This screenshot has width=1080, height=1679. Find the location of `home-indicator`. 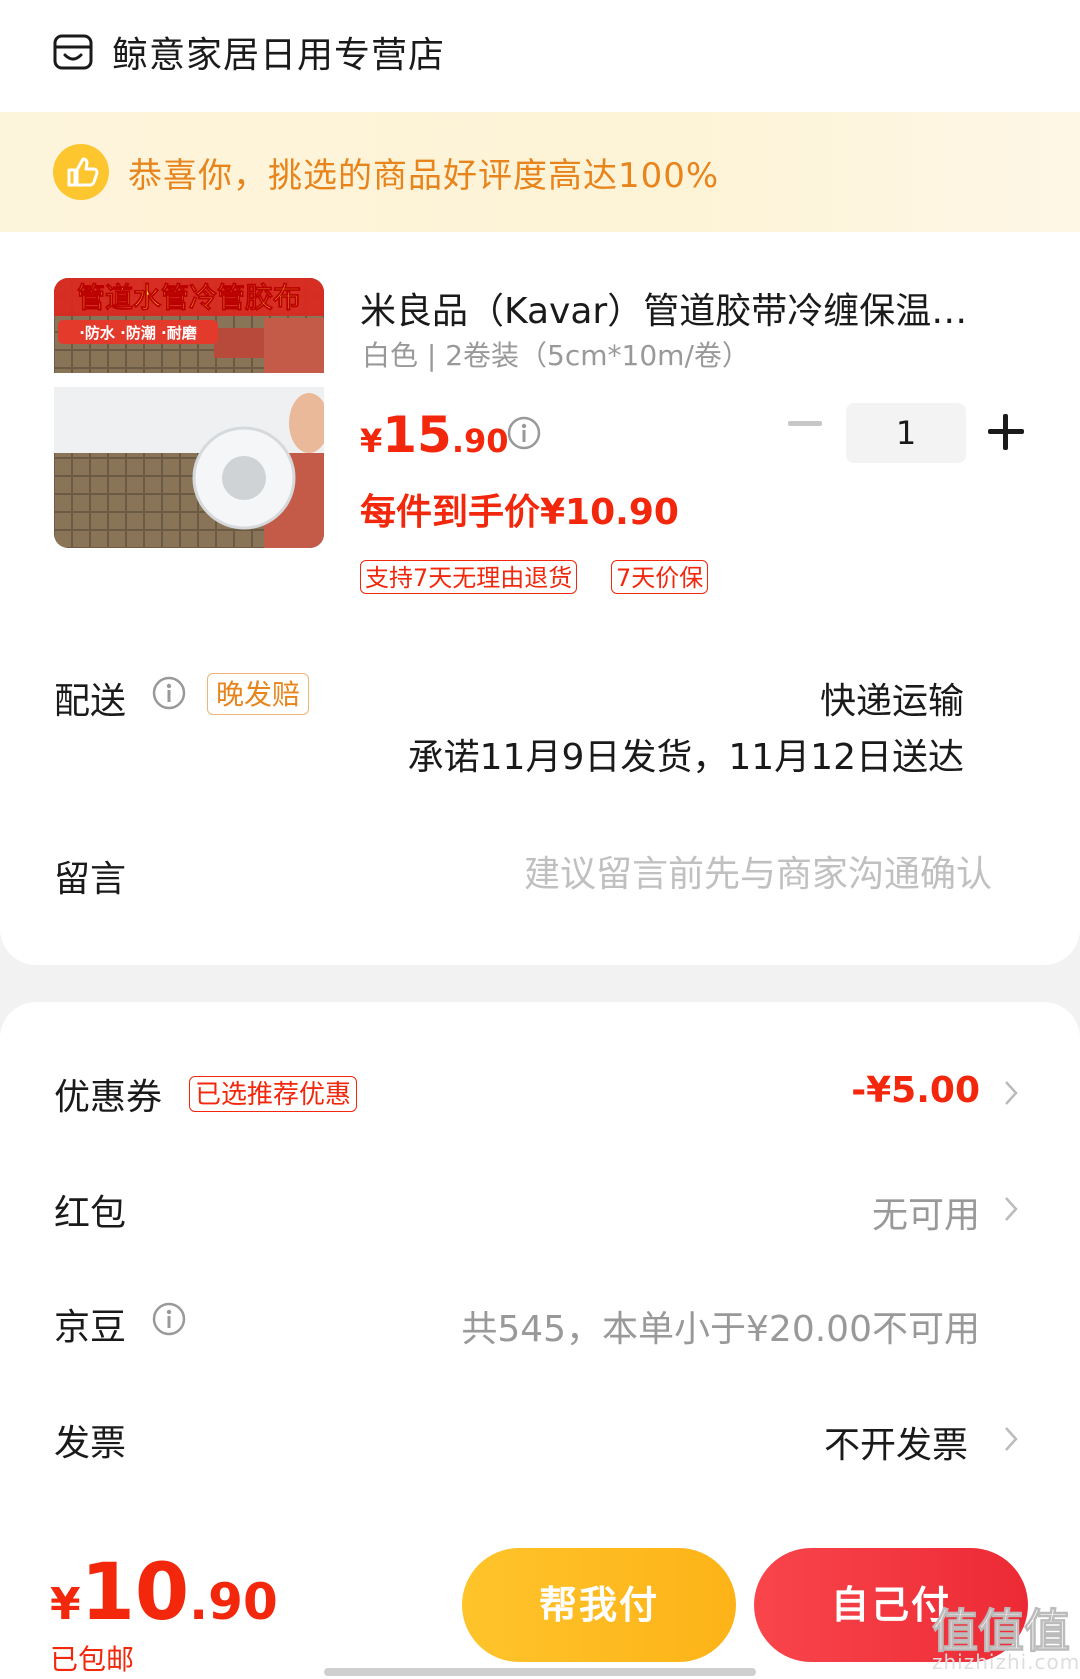

home-indicator is located at coordinates (540, 1672).